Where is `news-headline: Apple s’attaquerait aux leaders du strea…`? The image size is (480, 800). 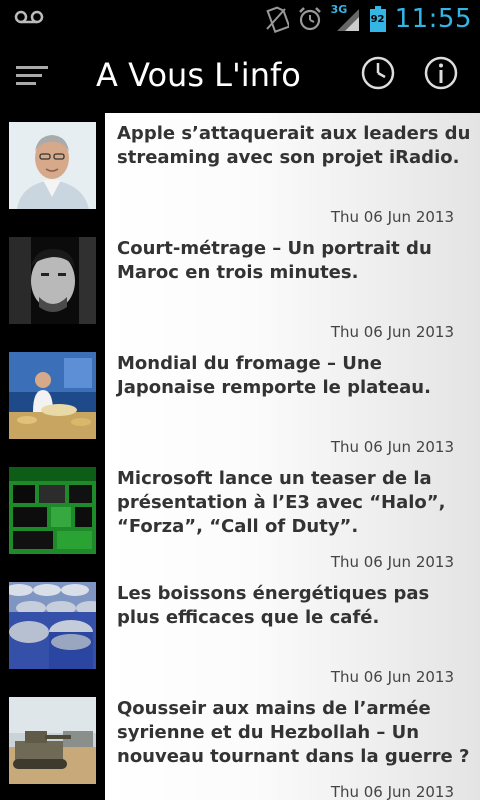
news-headline: Apple s’attaquerait aux leaders du strea… is located at coordinates (294, 145).